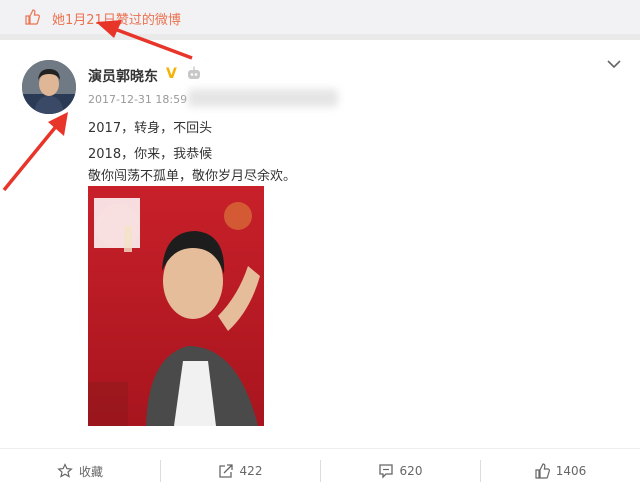 The width and height of the screenshot is (640, 493). Describe the element at coordinates (571, 471) in the screenshot. I see `like-count: 1406` at that location.